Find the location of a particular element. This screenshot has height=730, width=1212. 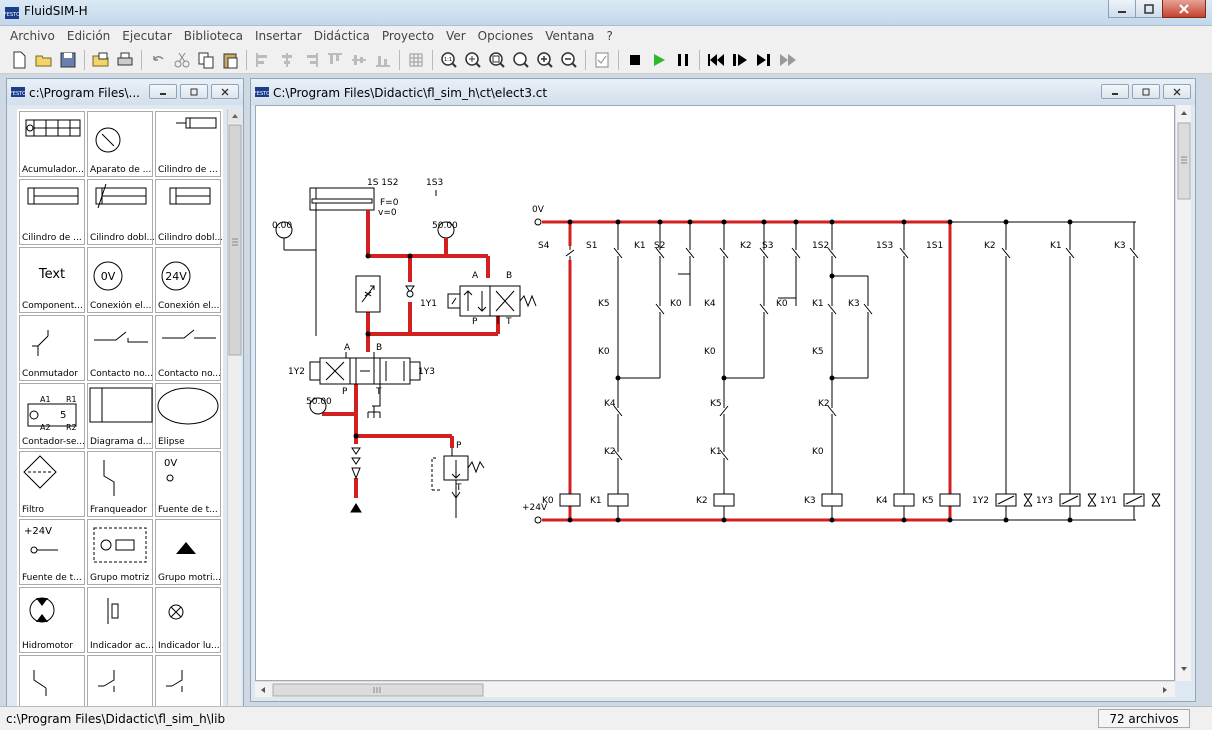

cut-button is located at coordinates (181, 60).